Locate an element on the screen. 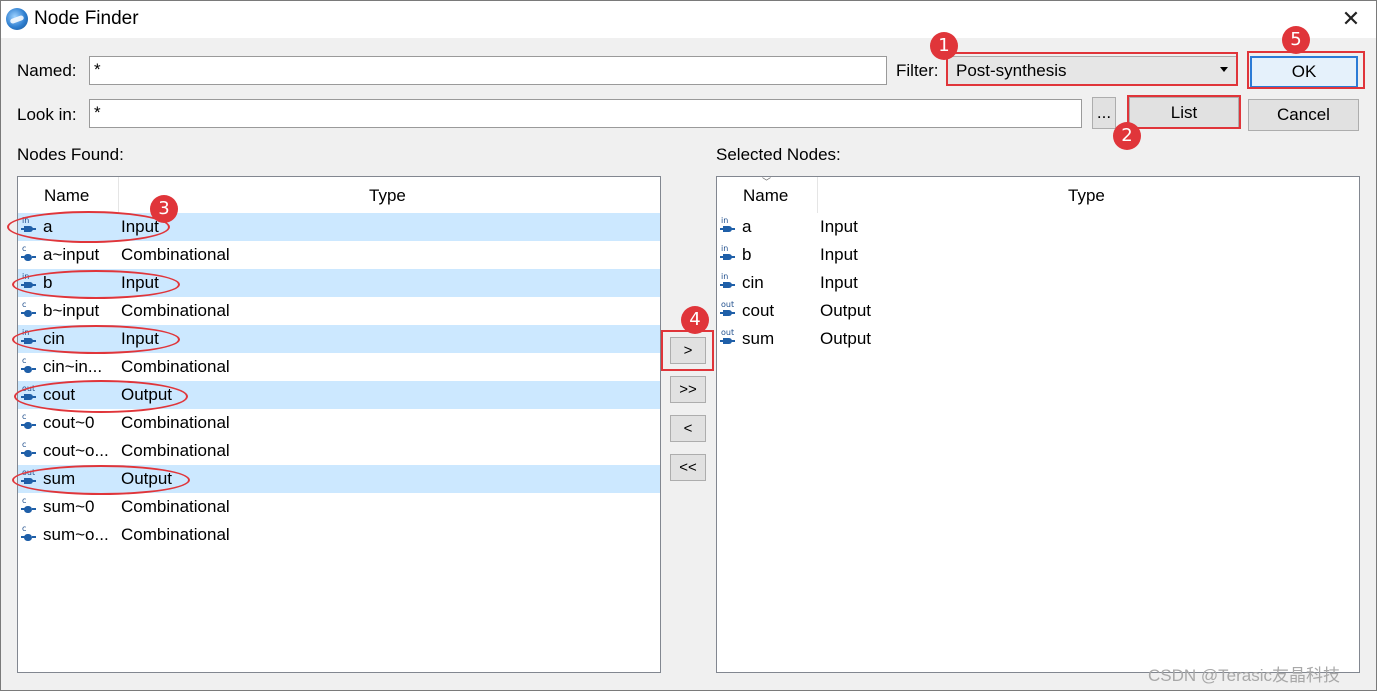 Image resolution: width=1377 pixels, height=691 pixels. nodes-found-title: Nodes Found: is located at coordinates (70, 154).